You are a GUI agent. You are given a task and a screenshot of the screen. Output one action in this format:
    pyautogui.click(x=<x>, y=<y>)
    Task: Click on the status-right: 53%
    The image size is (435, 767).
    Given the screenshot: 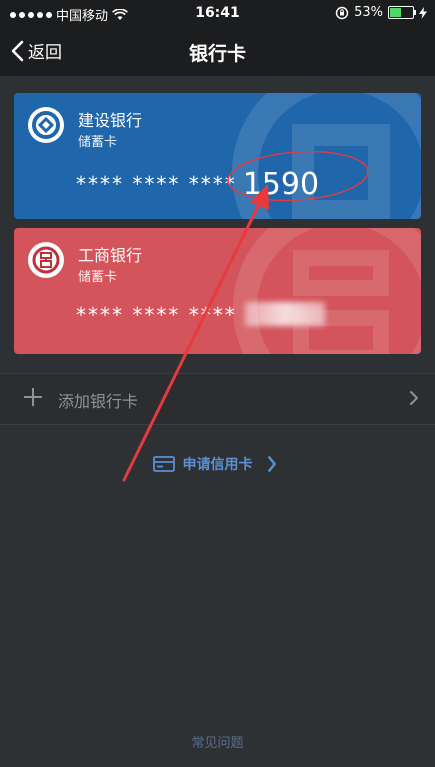 What is the action you would take?
    pyautogui.click(x=381, y=12)
    